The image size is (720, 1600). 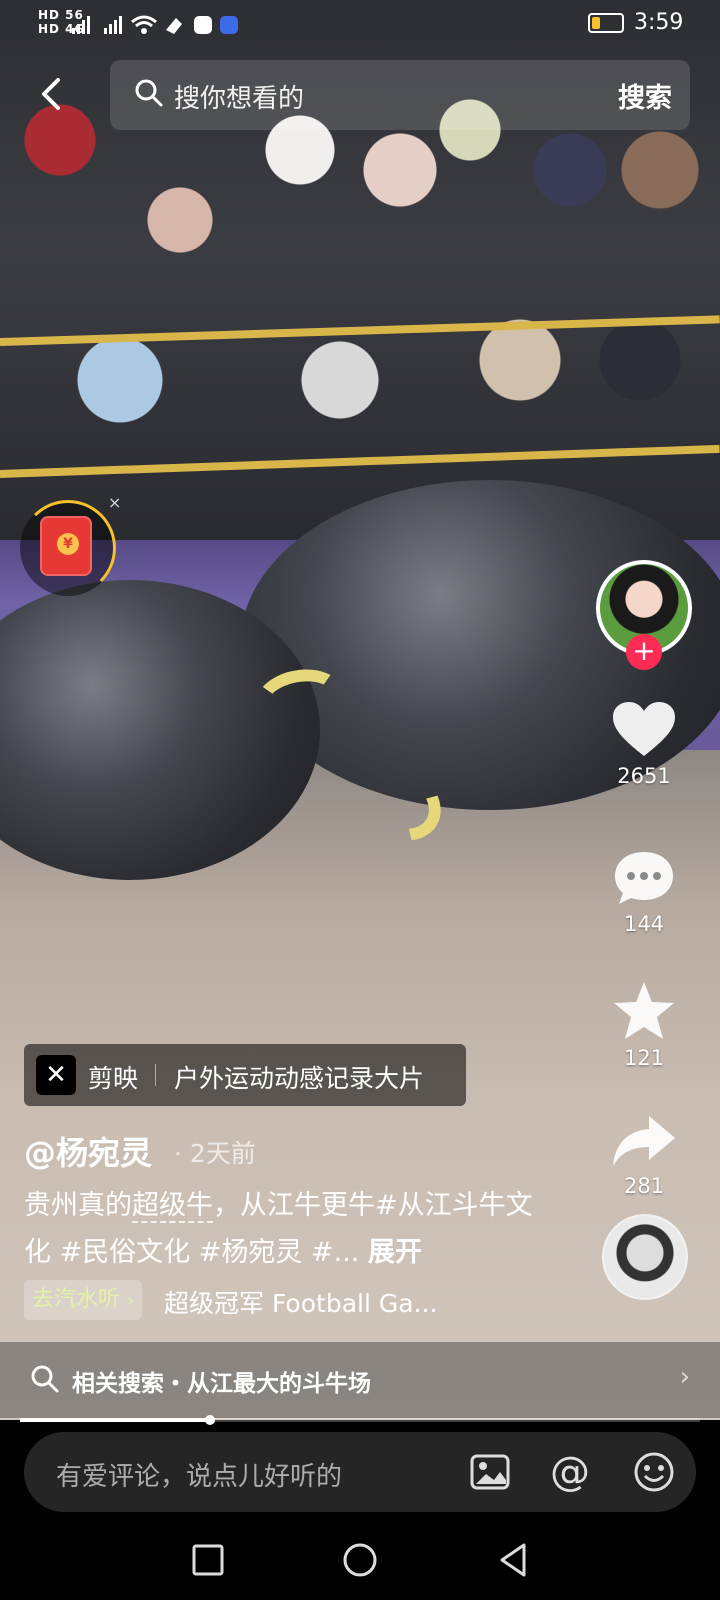 What do you see at coordinates (606, 23) in the screenshot?
I see `battery-icon` at bounding box center [606, 23].